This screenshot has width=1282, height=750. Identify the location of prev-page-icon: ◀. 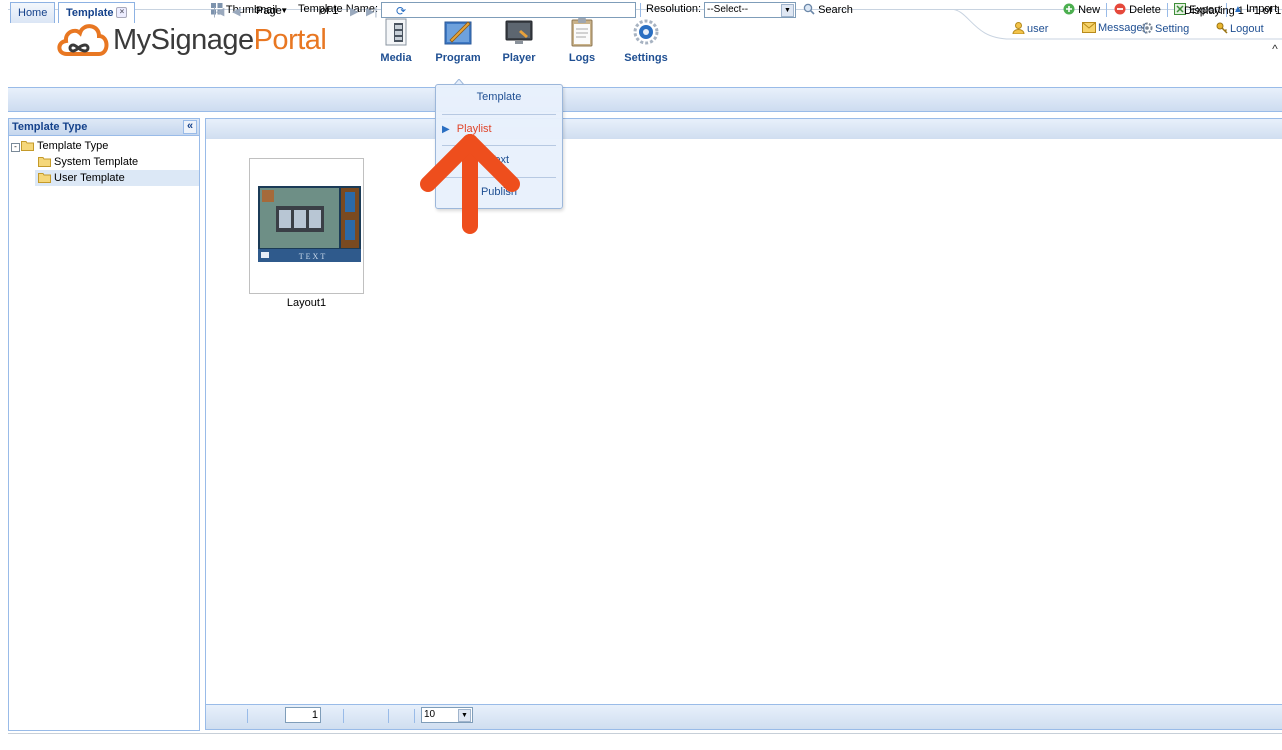
(236, 11).